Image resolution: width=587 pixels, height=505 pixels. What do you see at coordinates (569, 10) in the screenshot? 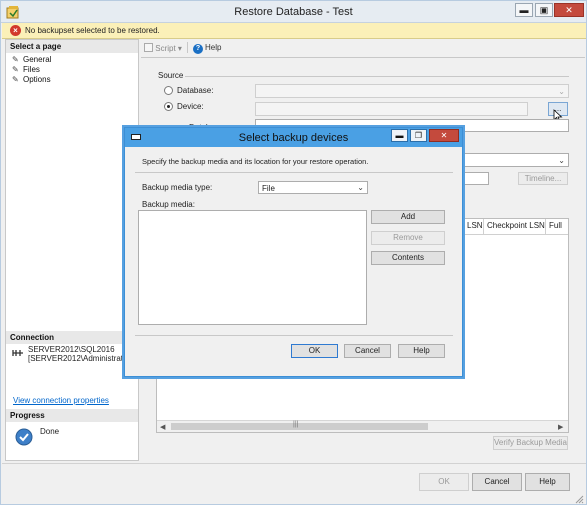
I see `close-button: ✕` at bounding box center [569, 10].